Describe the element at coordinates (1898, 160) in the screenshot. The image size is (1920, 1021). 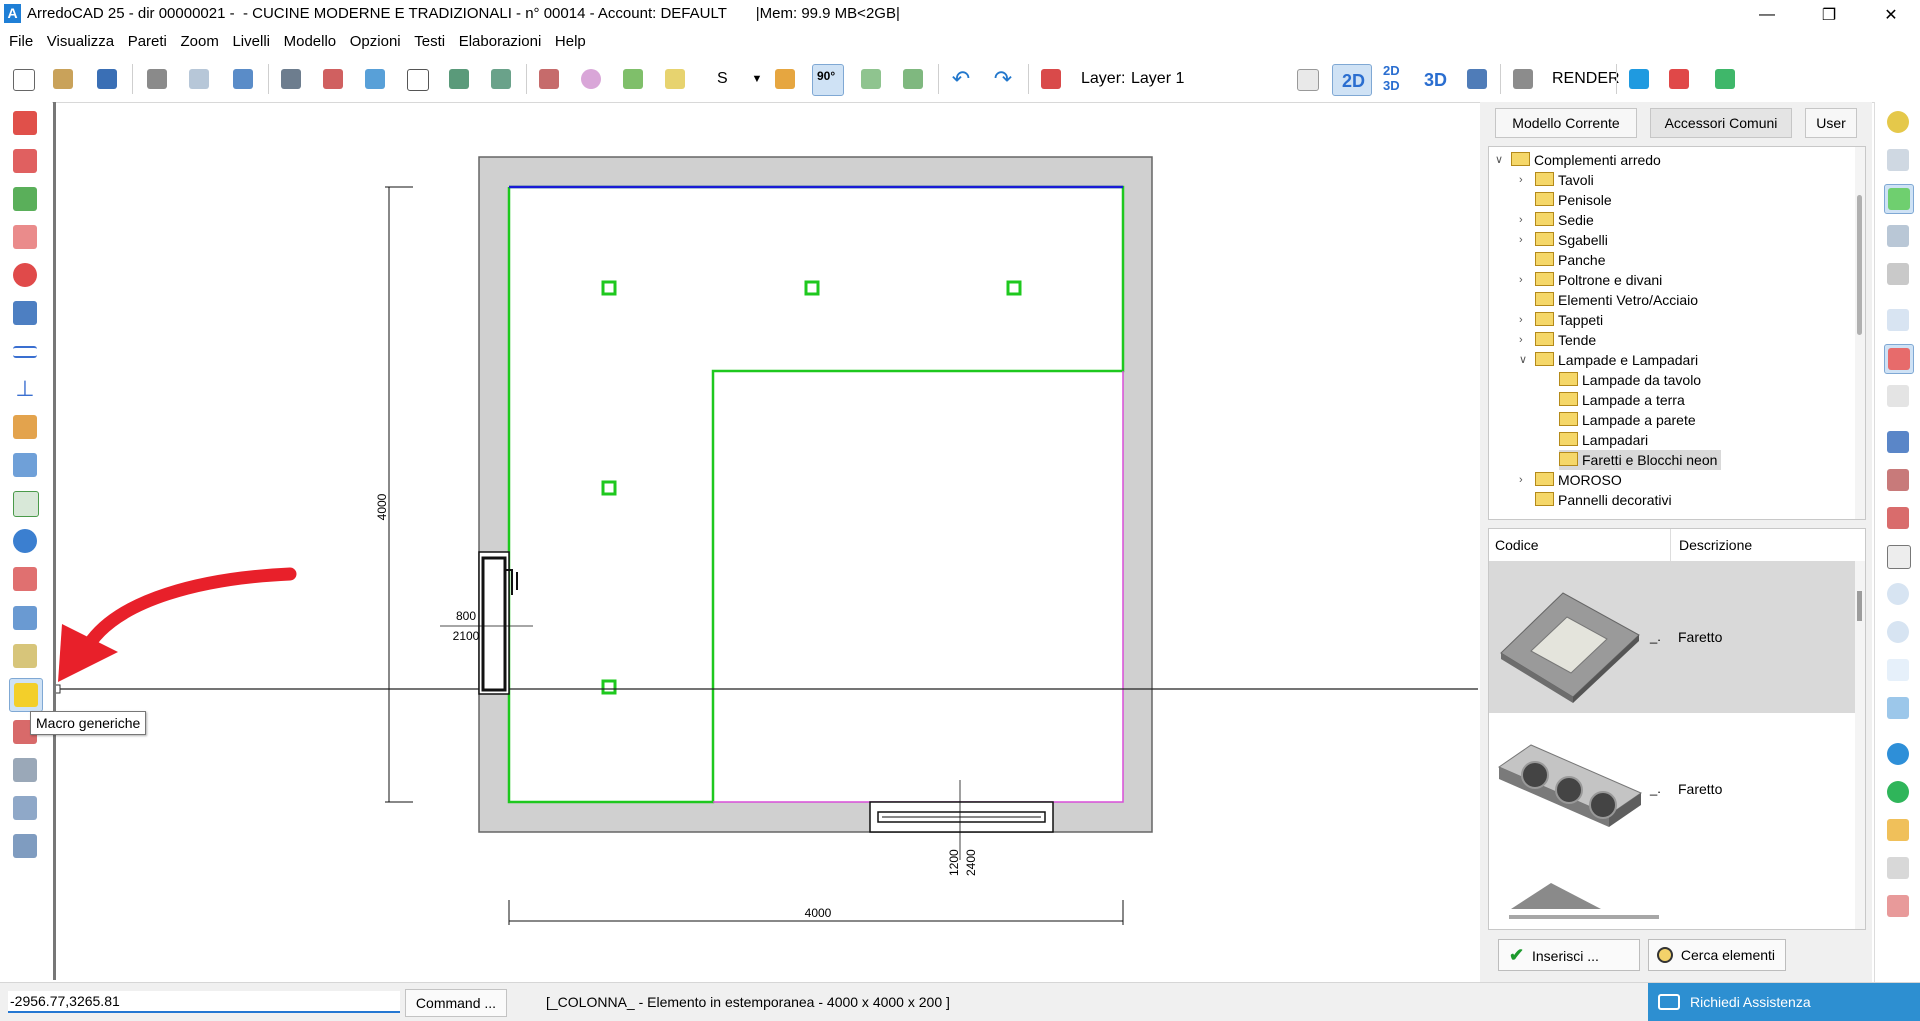
I see `panel-top-icon` at that location.